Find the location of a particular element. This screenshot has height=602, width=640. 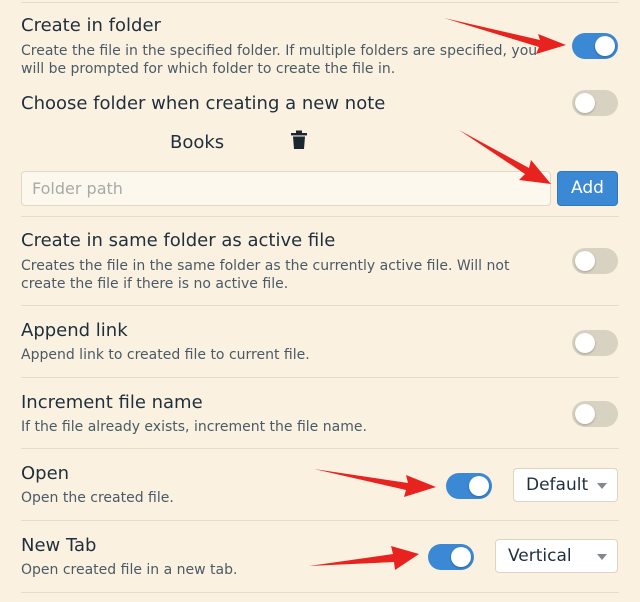

choose-folder-title: Choose folder when creating a new note is located at coordinates (203, 103).